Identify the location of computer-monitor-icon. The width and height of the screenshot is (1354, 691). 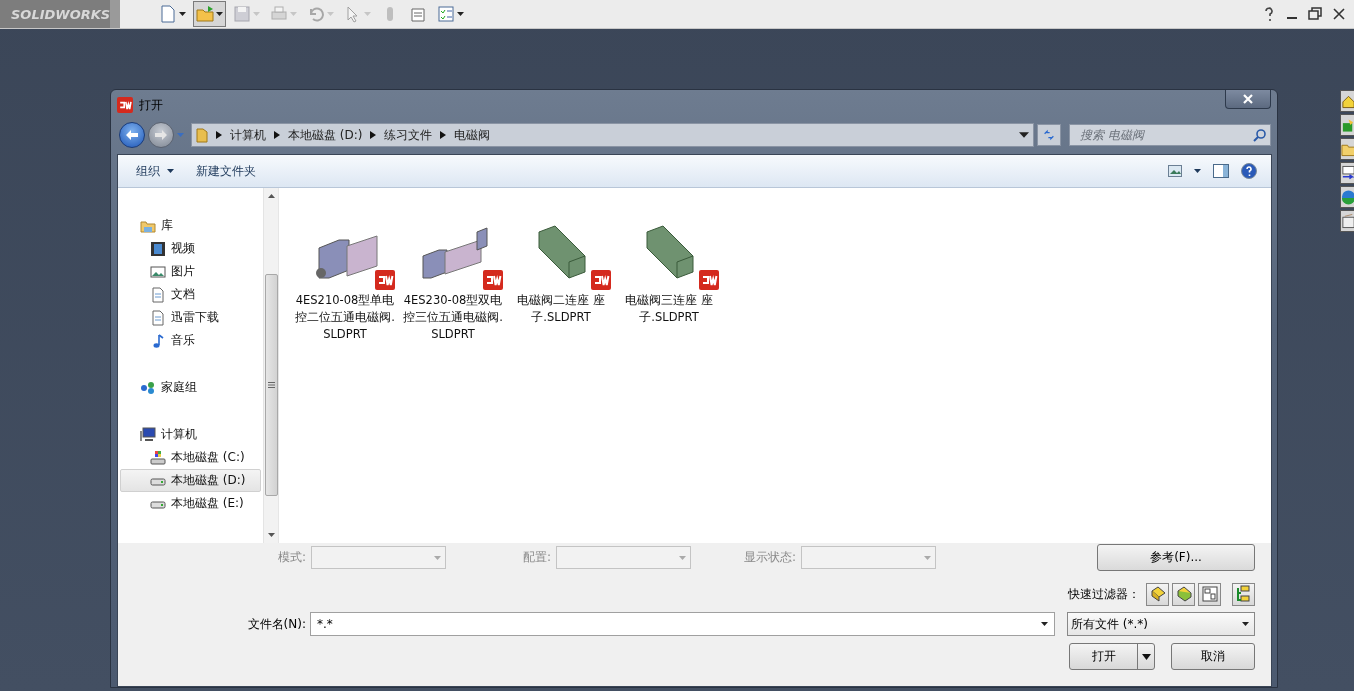
(148, 434).